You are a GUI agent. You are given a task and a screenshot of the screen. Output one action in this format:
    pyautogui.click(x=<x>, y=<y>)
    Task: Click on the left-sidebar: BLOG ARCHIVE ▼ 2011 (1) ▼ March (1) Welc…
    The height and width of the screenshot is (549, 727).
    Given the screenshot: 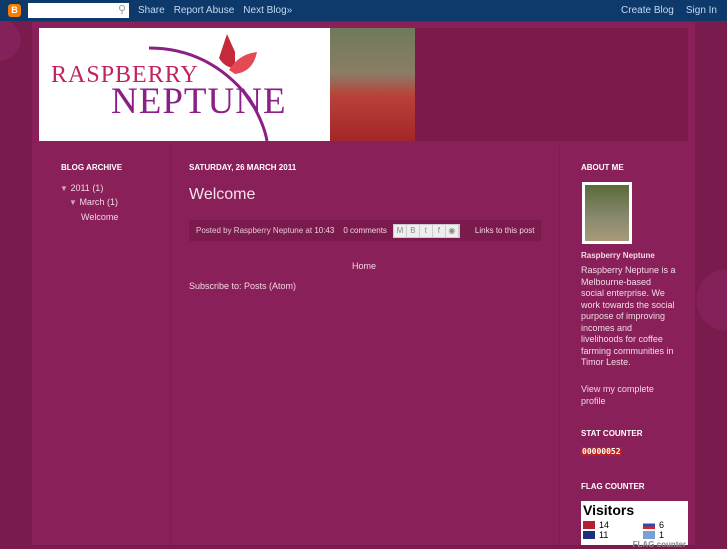 What is the action you would take?
    pyautogui.click(x=98, y=345)
    